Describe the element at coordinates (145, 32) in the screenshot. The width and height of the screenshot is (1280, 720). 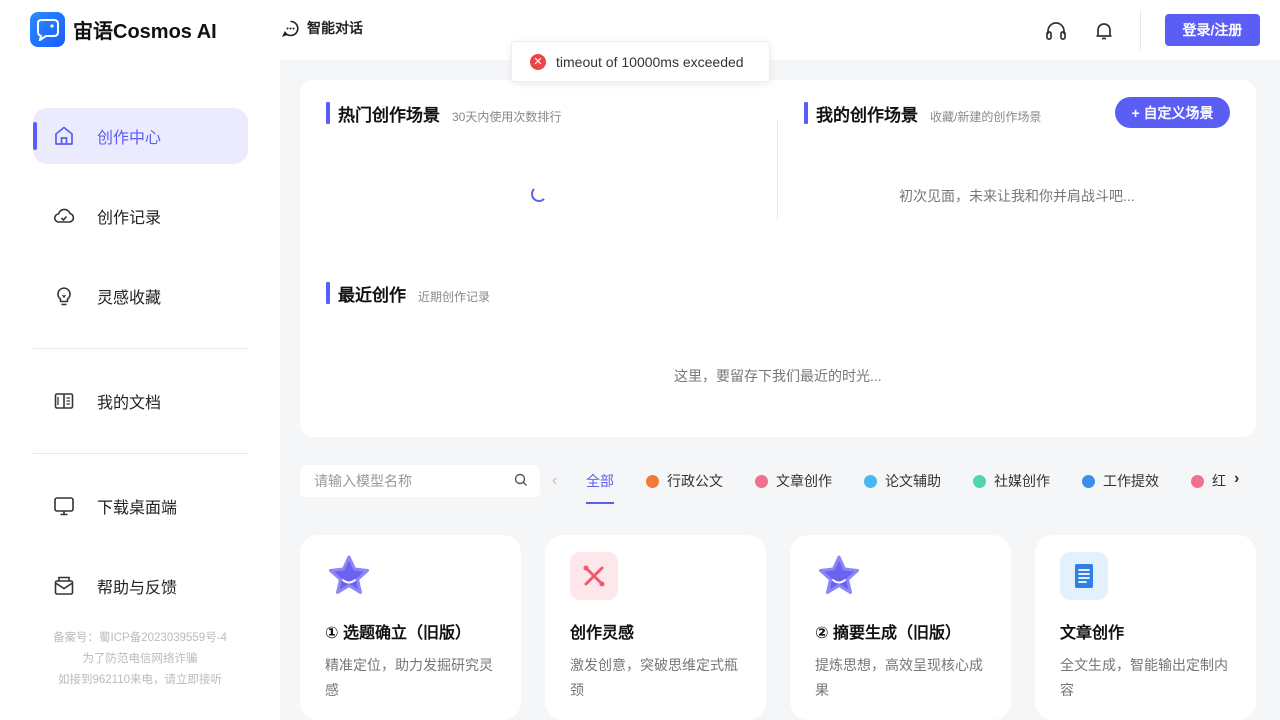
I see `app-name: 宙语Cosmos AI` at that location.